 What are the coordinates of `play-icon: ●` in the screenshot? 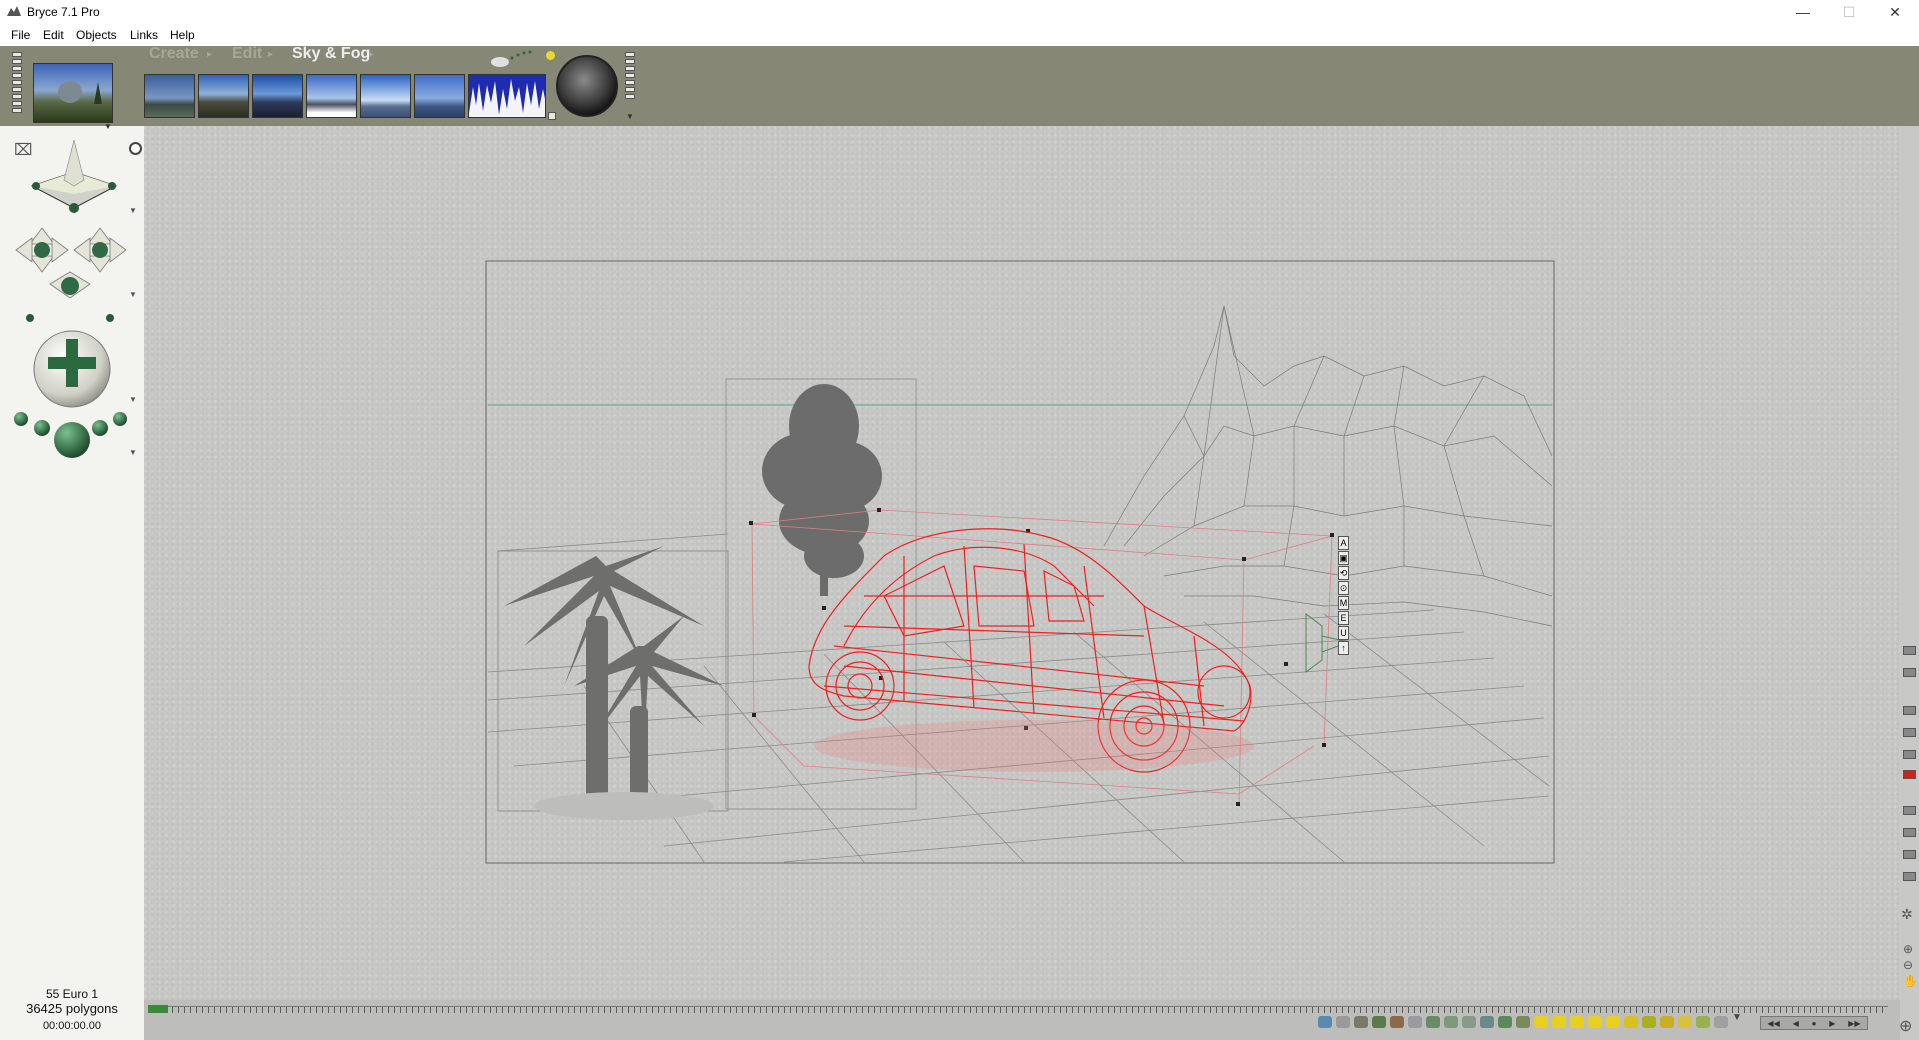 It's located at (1814, 1023).